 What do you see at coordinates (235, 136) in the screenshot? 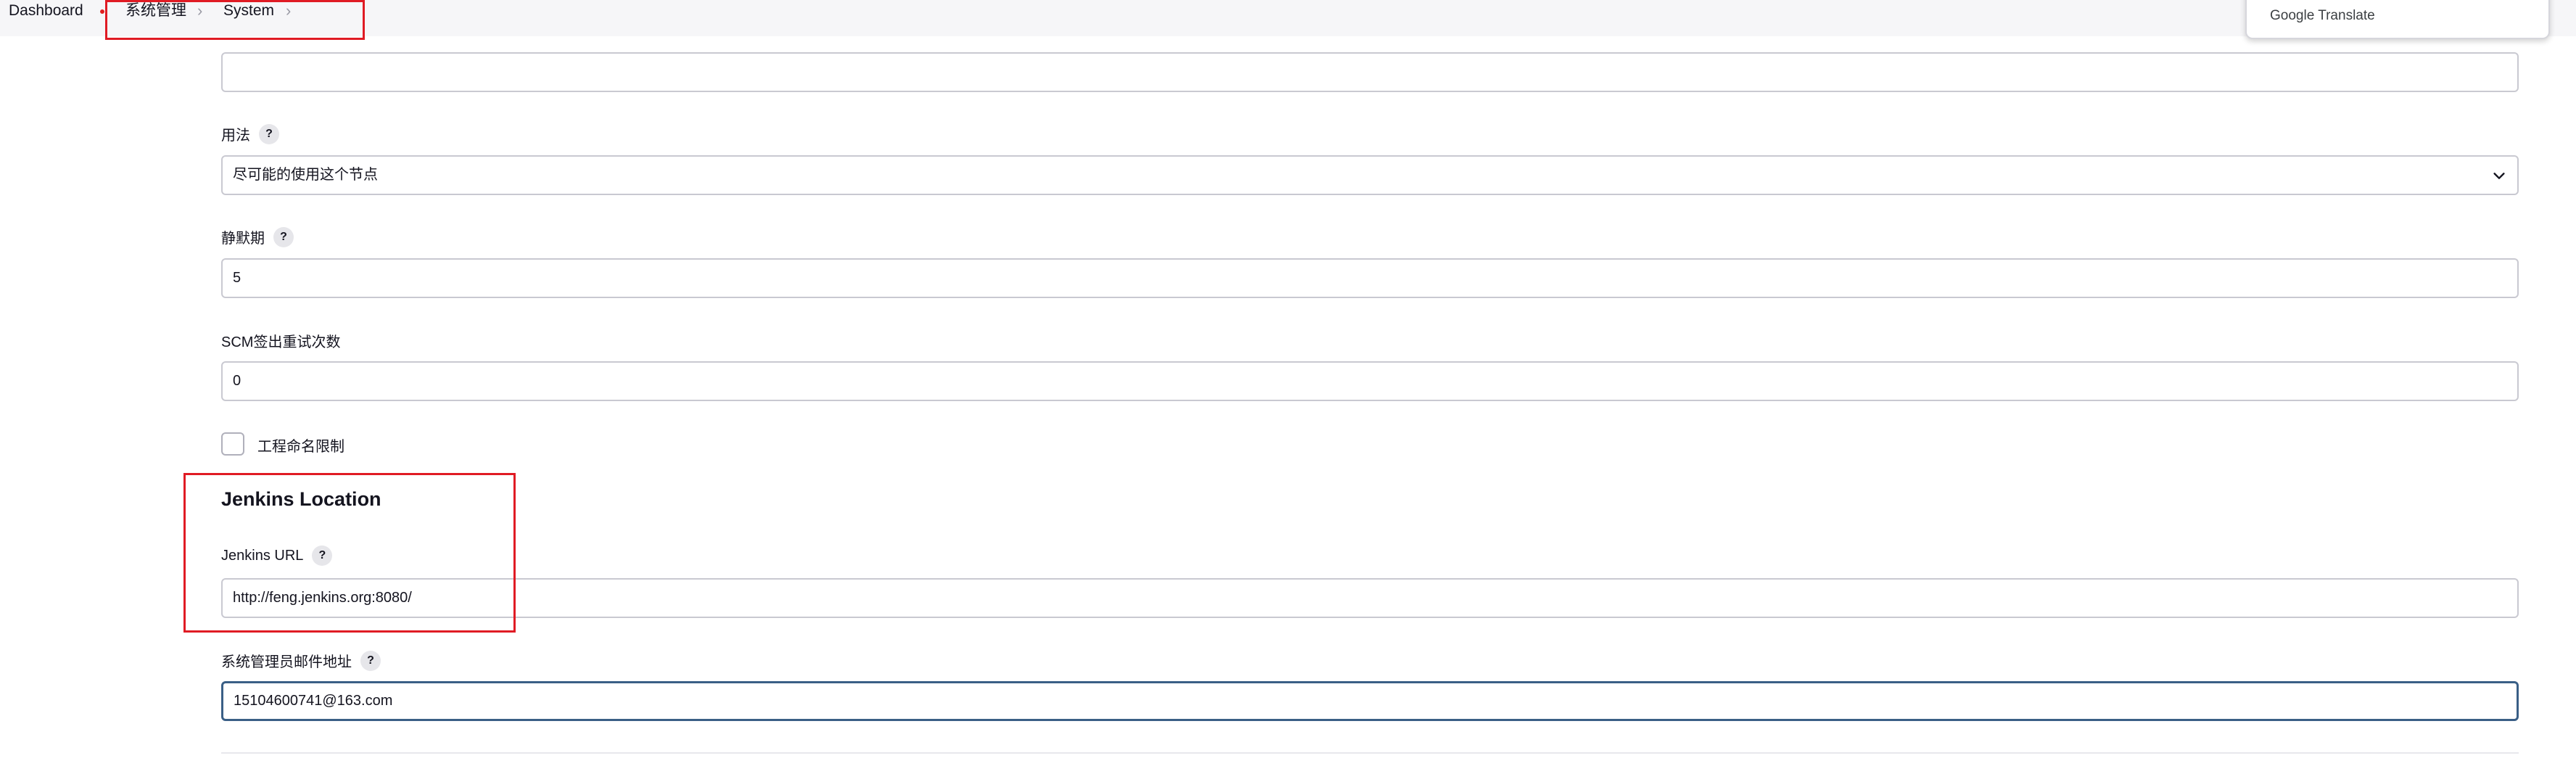
I see `usage-label: 用法` at bounding box center [235, 136].